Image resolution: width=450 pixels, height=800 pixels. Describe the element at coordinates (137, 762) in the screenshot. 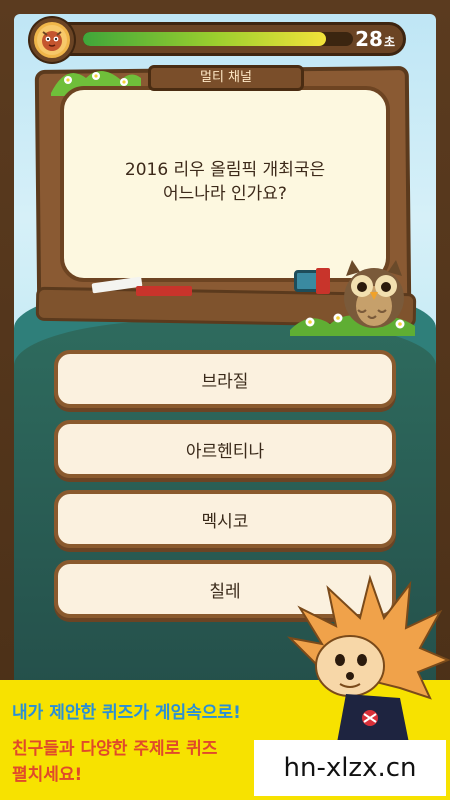

I see `promo-subtext: 친구들과 다양한 주제로 퀴즈 펼치세요!` at that location.